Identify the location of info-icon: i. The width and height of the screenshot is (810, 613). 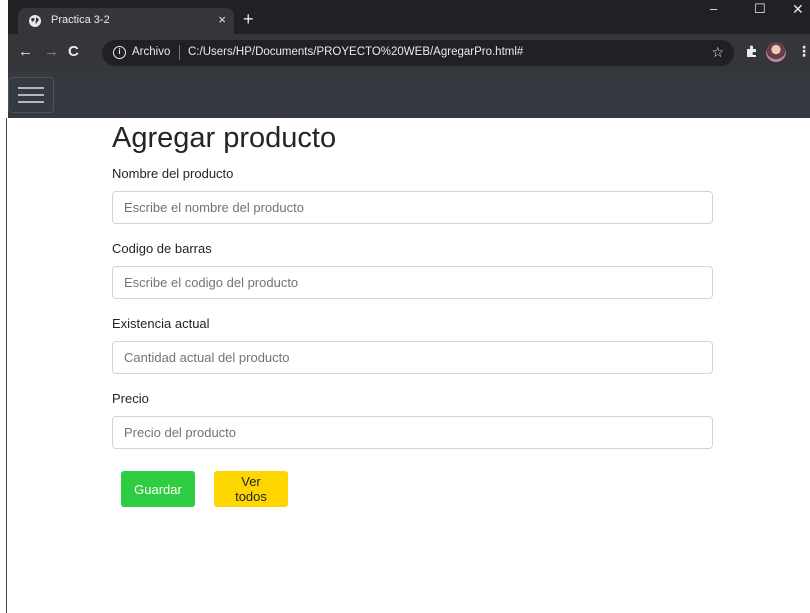
(119, 52).